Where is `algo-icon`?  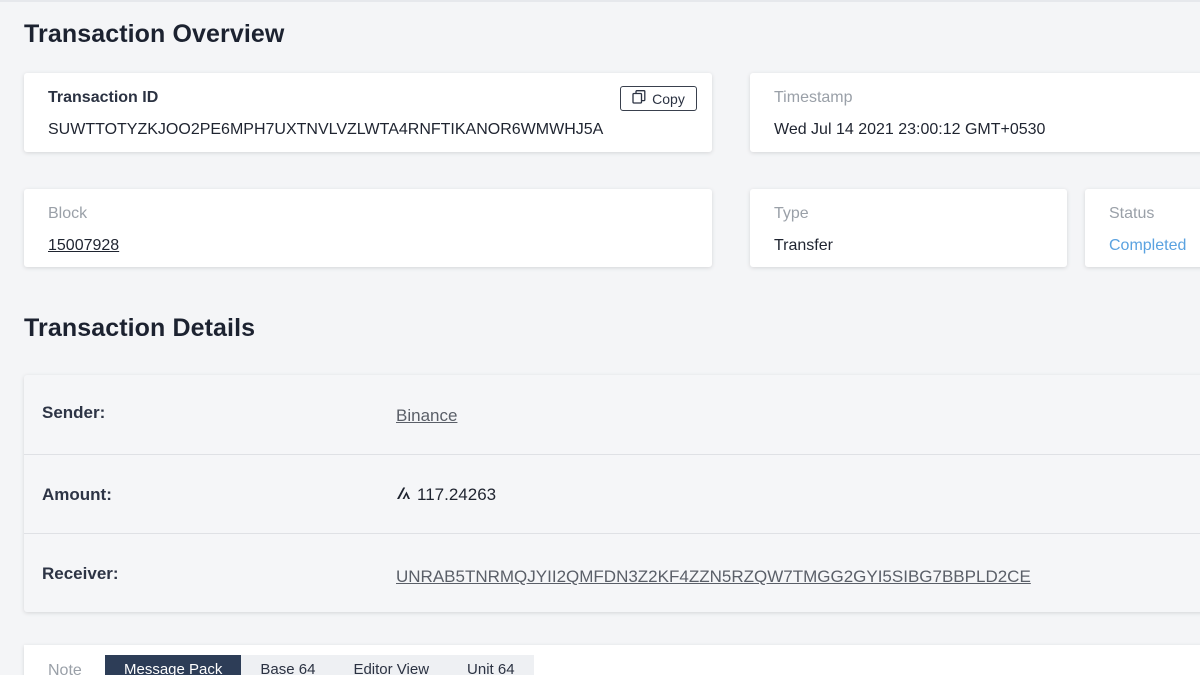 algo-icon is located at coordinates (403, 495).